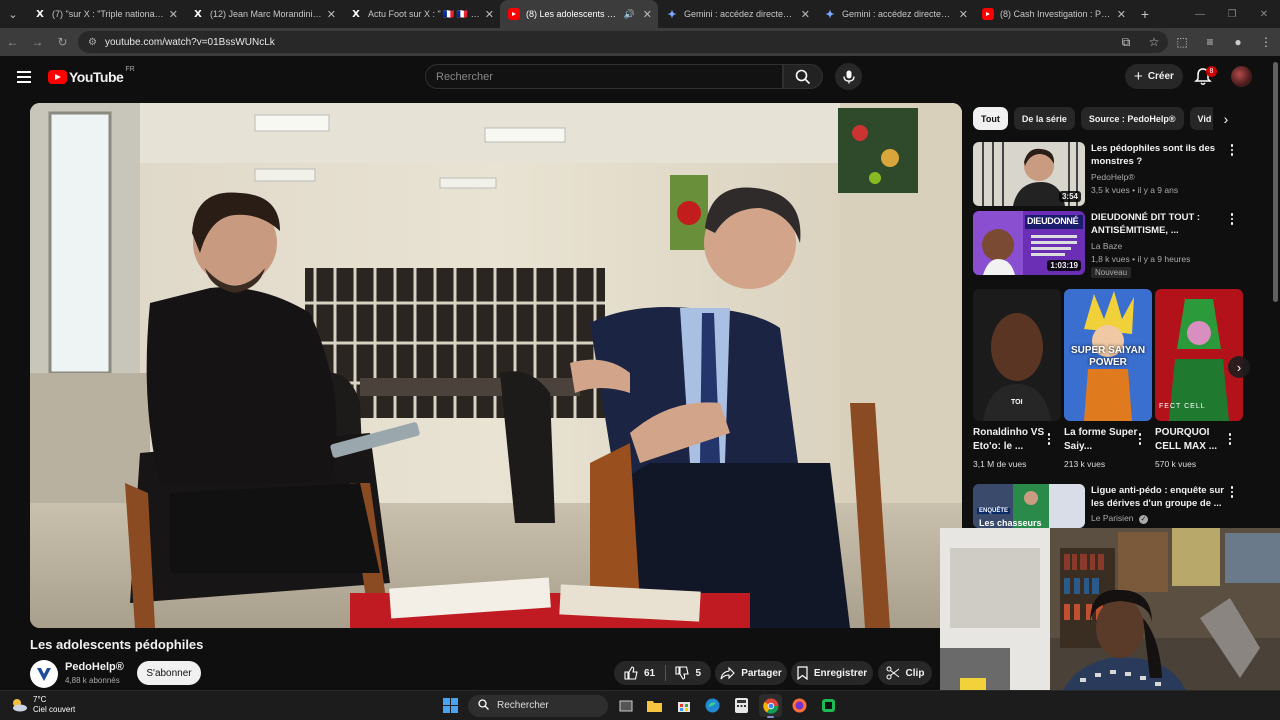 Image resolution: width=1280 pixels, height=720 pixels. What do you see at coordinates (12, 42) in the screenshot?
I see `back-icon: ←` at bounding box center [12, 42].